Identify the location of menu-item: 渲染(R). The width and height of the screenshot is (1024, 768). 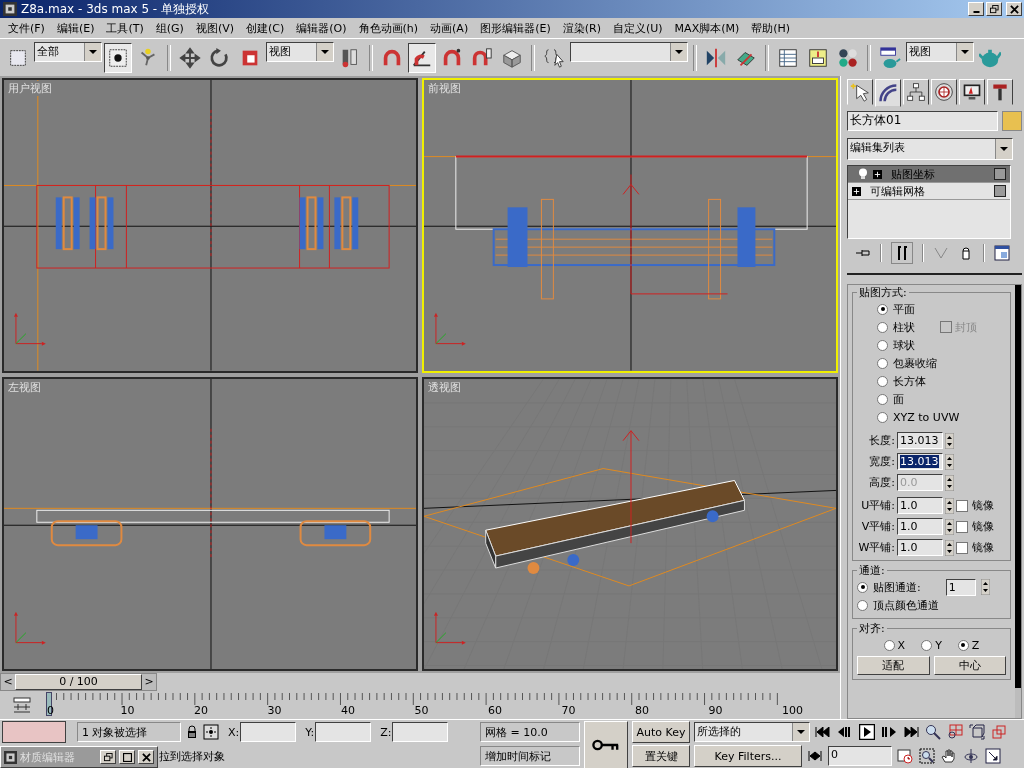
(581, 28).